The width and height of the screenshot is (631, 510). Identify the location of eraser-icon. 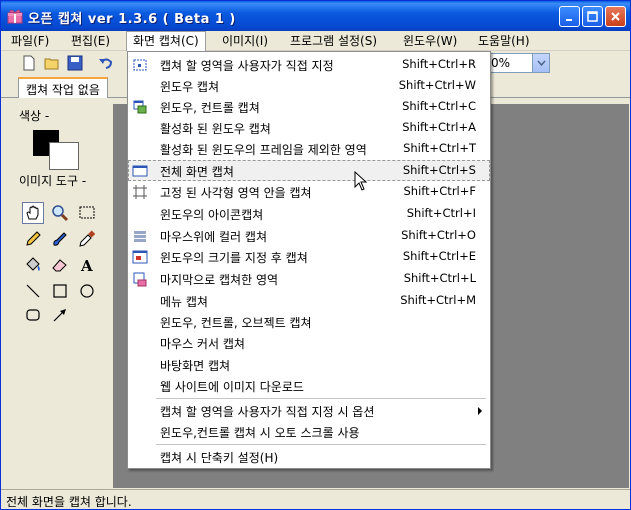
(60, 265).